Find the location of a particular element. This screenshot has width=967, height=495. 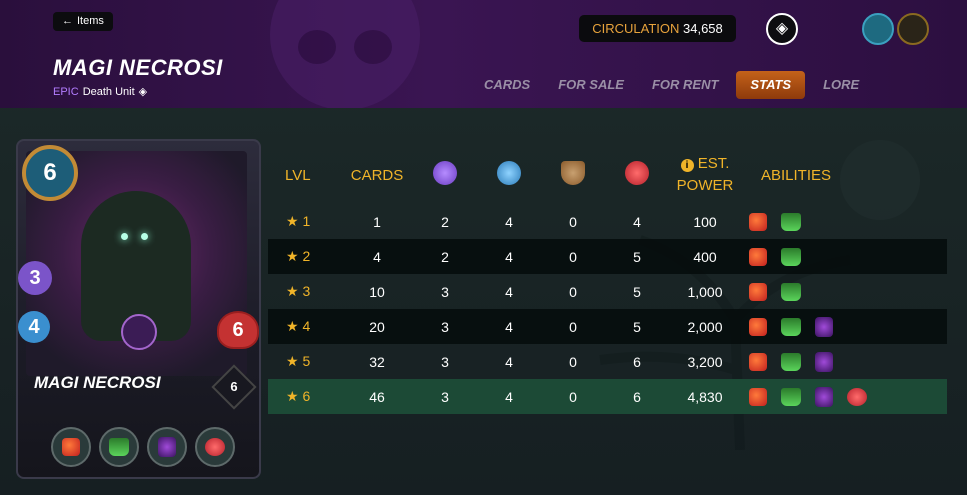

header-armor is located at coordinates (573, 175).